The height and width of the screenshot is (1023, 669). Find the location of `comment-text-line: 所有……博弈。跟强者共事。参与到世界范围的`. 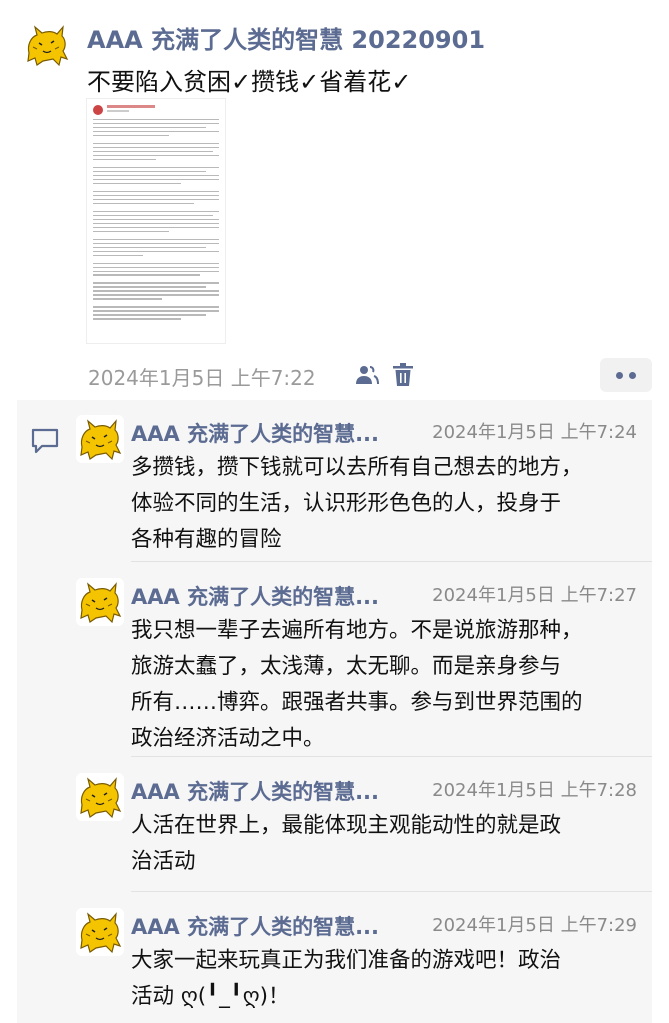

comment-text-line: 所有……博弈。跟强者共事。参与到世界范围的 is located at coordinates (357, 702).